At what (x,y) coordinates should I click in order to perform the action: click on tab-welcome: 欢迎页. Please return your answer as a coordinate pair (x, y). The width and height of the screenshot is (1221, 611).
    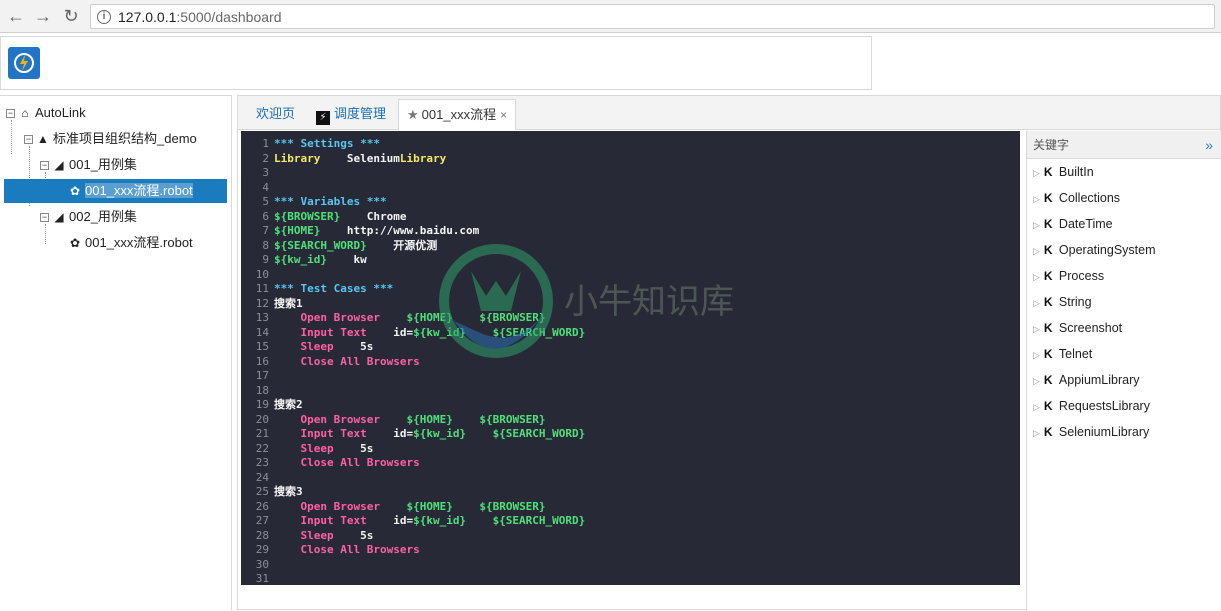
    Looking at the image, I should click on (275, 114).